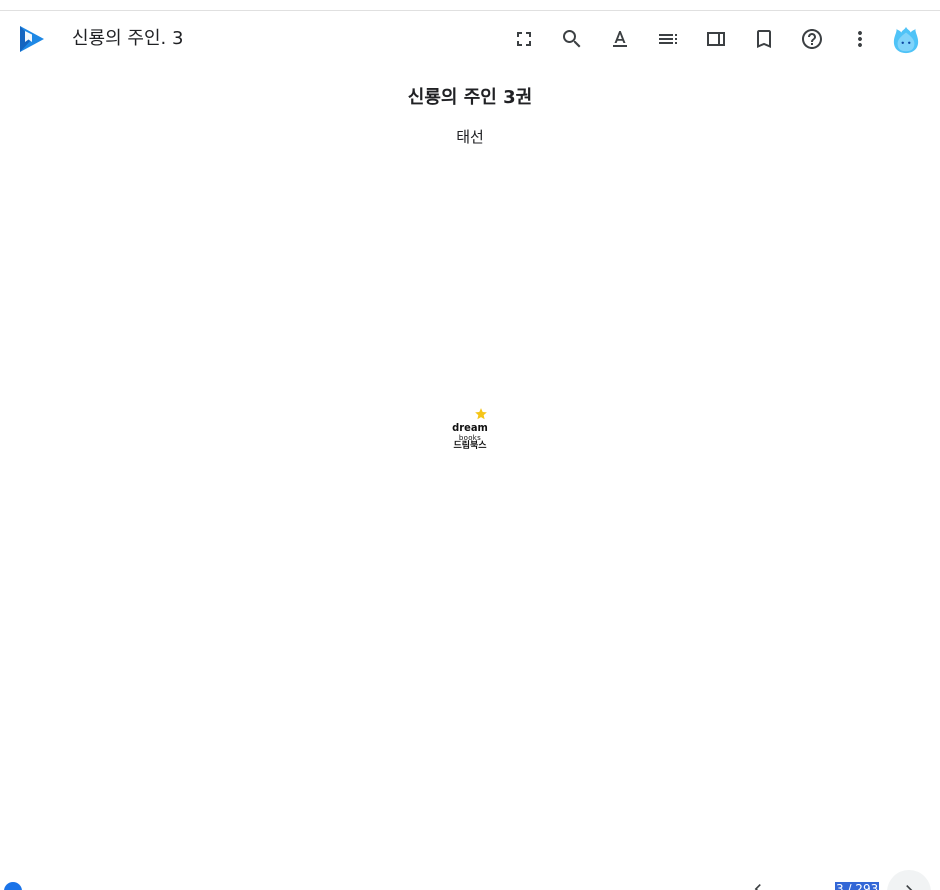 The width and height of the screenshot is (940, 890). Describe the element at coordinates (470, 39) in the screenshot. I see `app-bar: 신룡의 주인. 3` at that location.